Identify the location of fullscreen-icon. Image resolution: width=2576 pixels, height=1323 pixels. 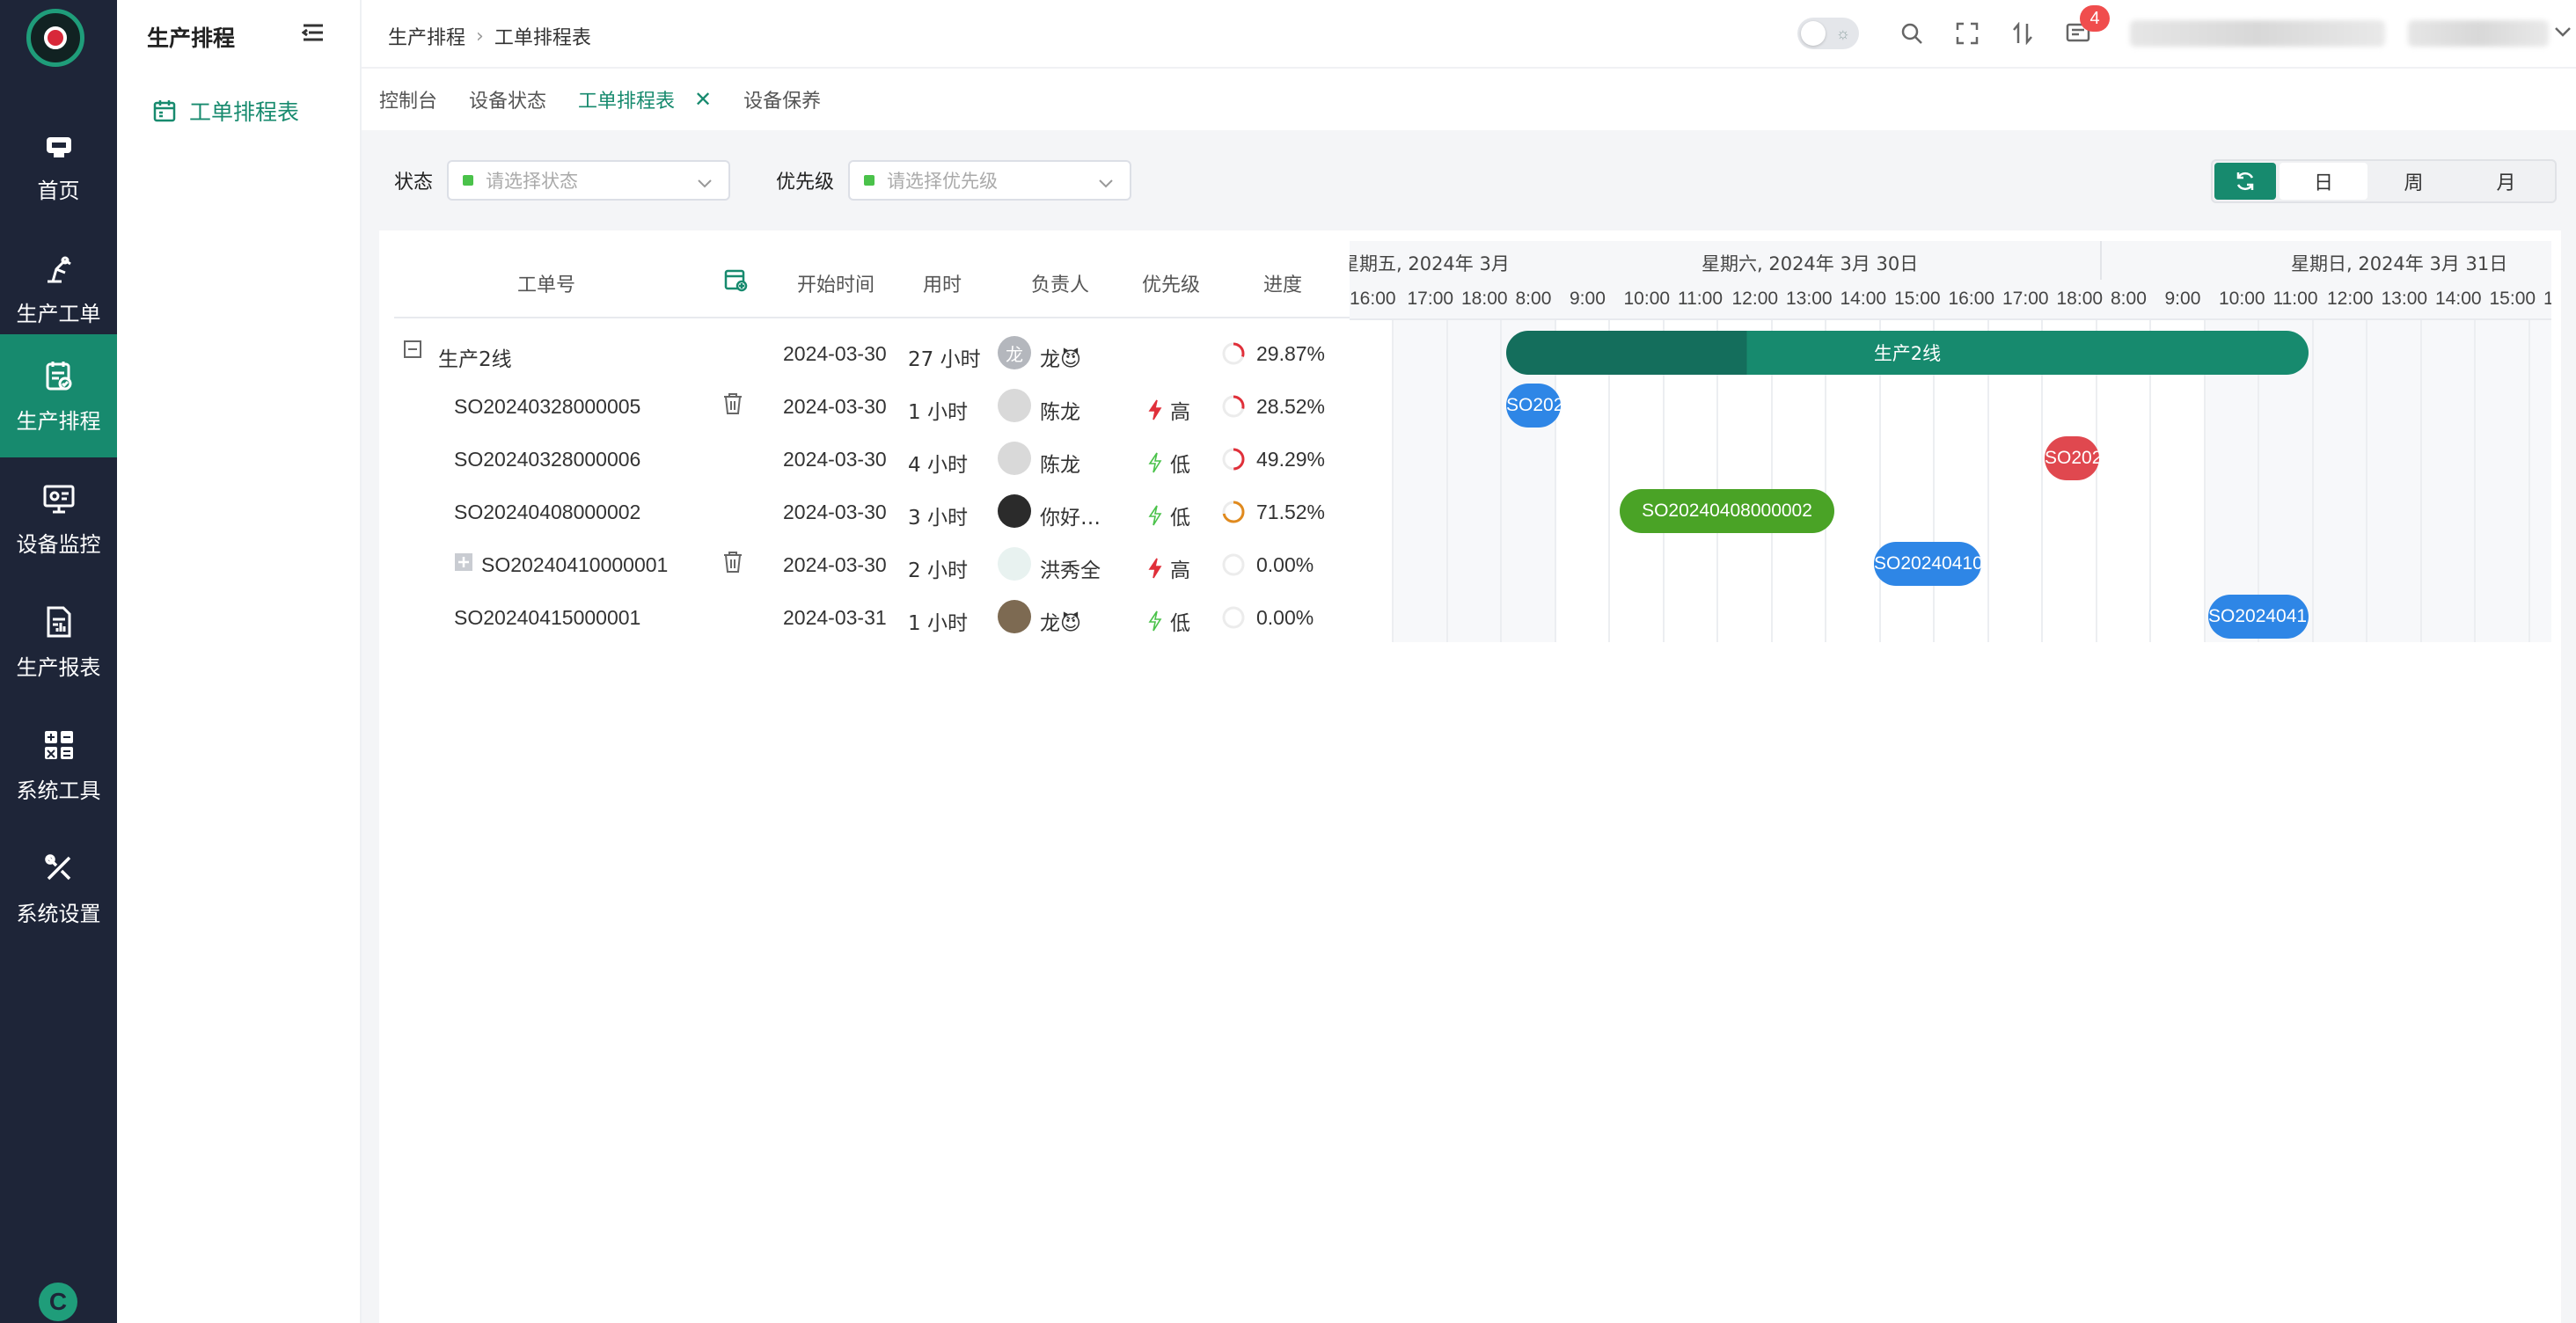
(1967, 33).